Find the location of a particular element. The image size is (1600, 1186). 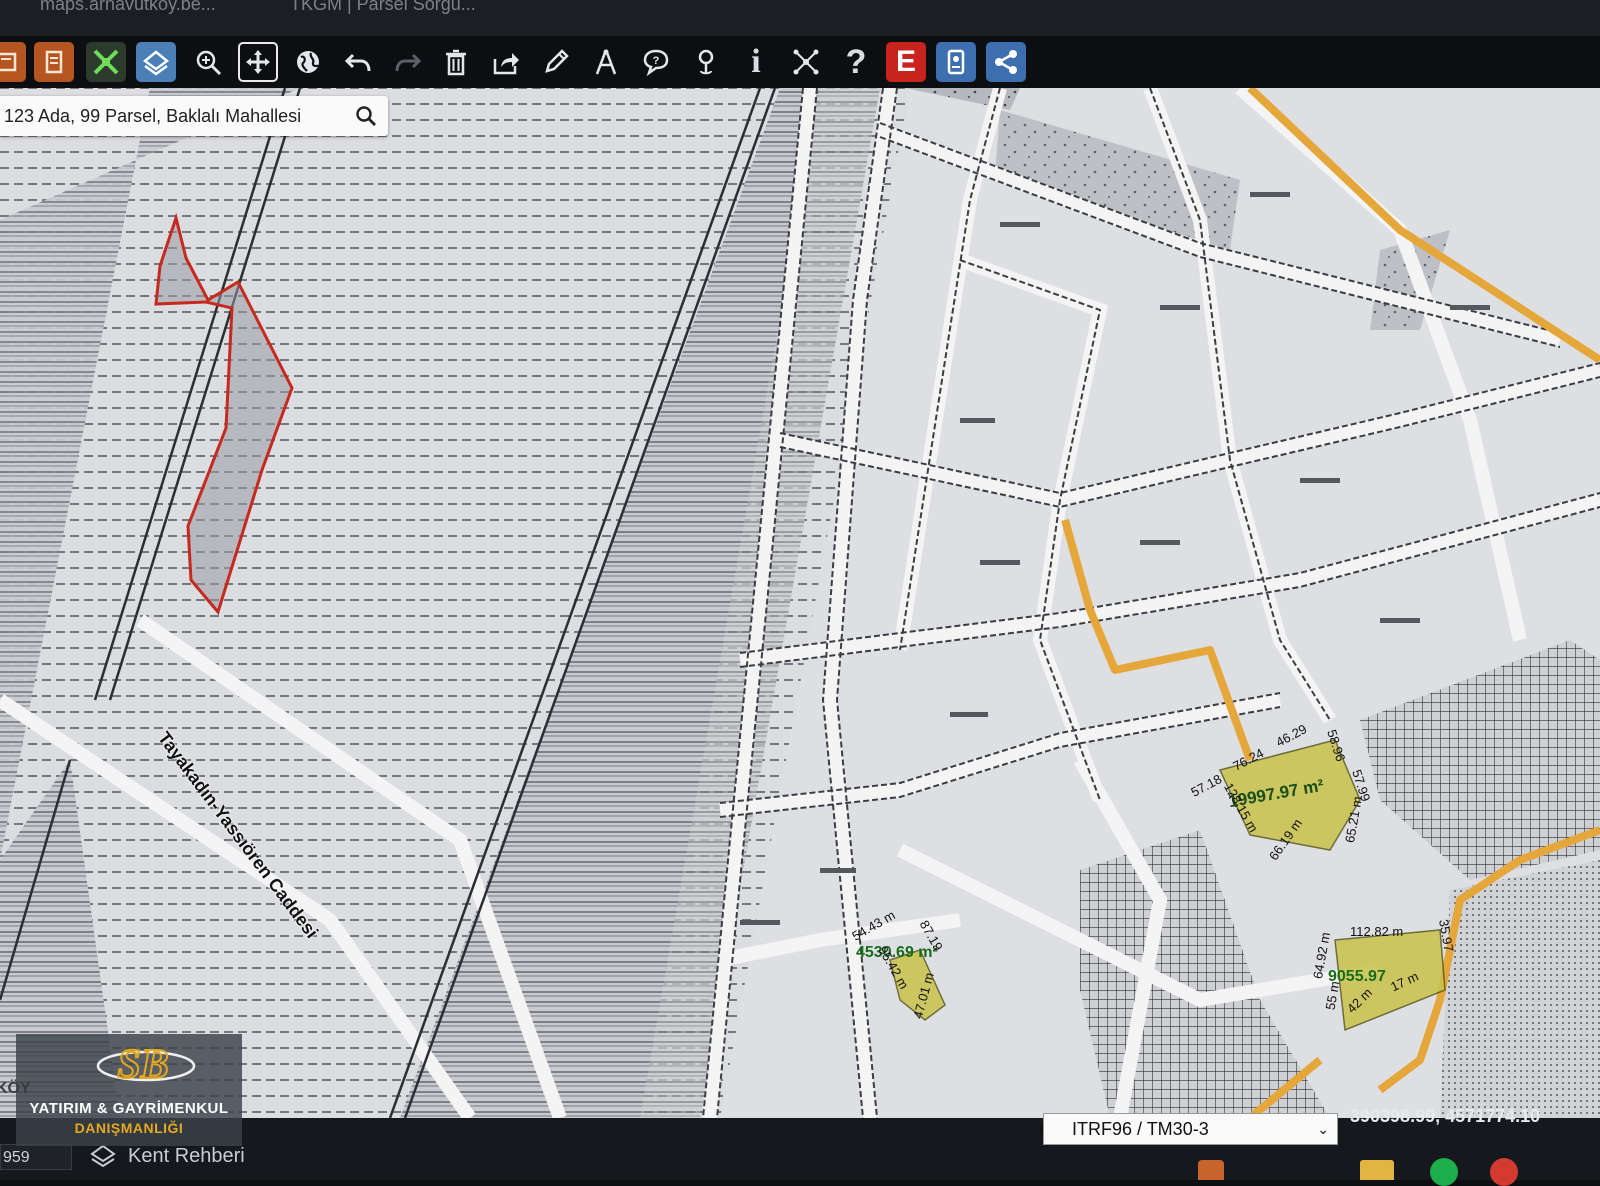

e-button-icon: E is located at coordinates (906, 62).